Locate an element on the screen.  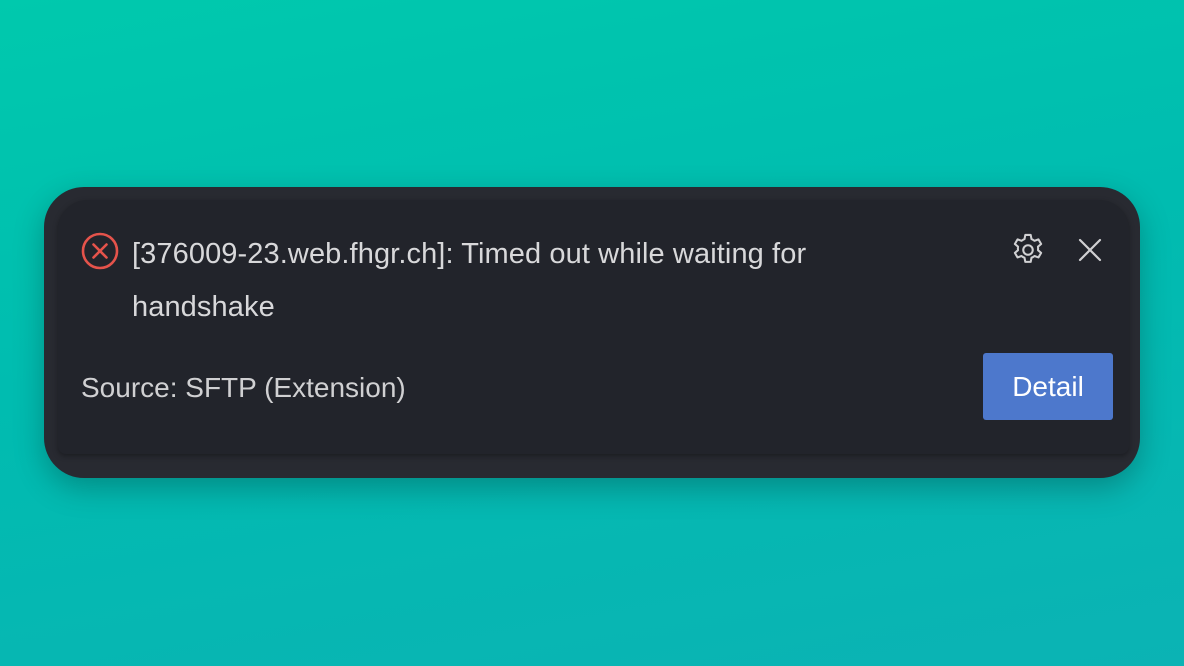
close-icon is located at coordinates (1090, 250).